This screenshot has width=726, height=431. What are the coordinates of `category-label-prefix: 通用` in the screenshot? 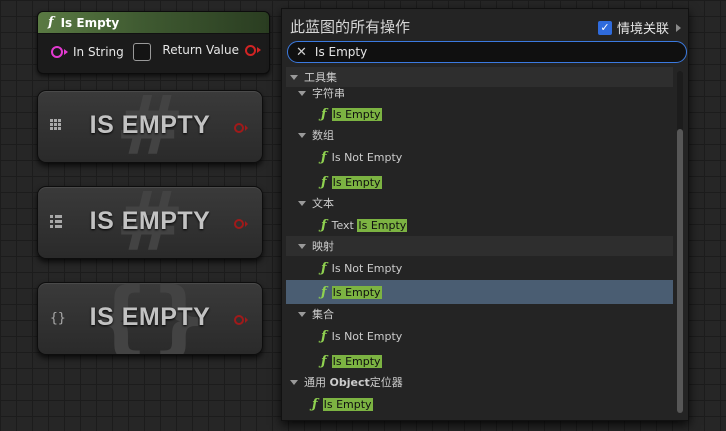 It's located at (317, 382).